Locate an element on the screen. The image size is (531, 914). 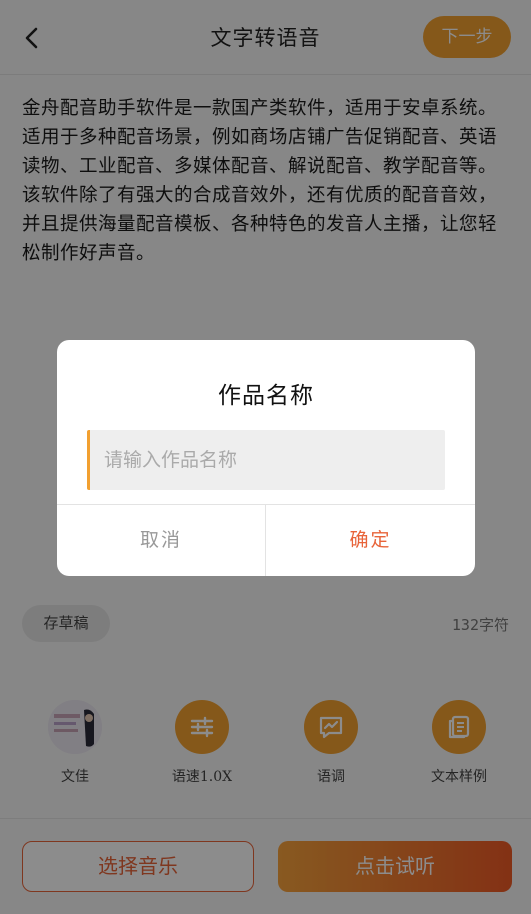
dialog-title: 作品名称 is located at coordinates (266, 396).